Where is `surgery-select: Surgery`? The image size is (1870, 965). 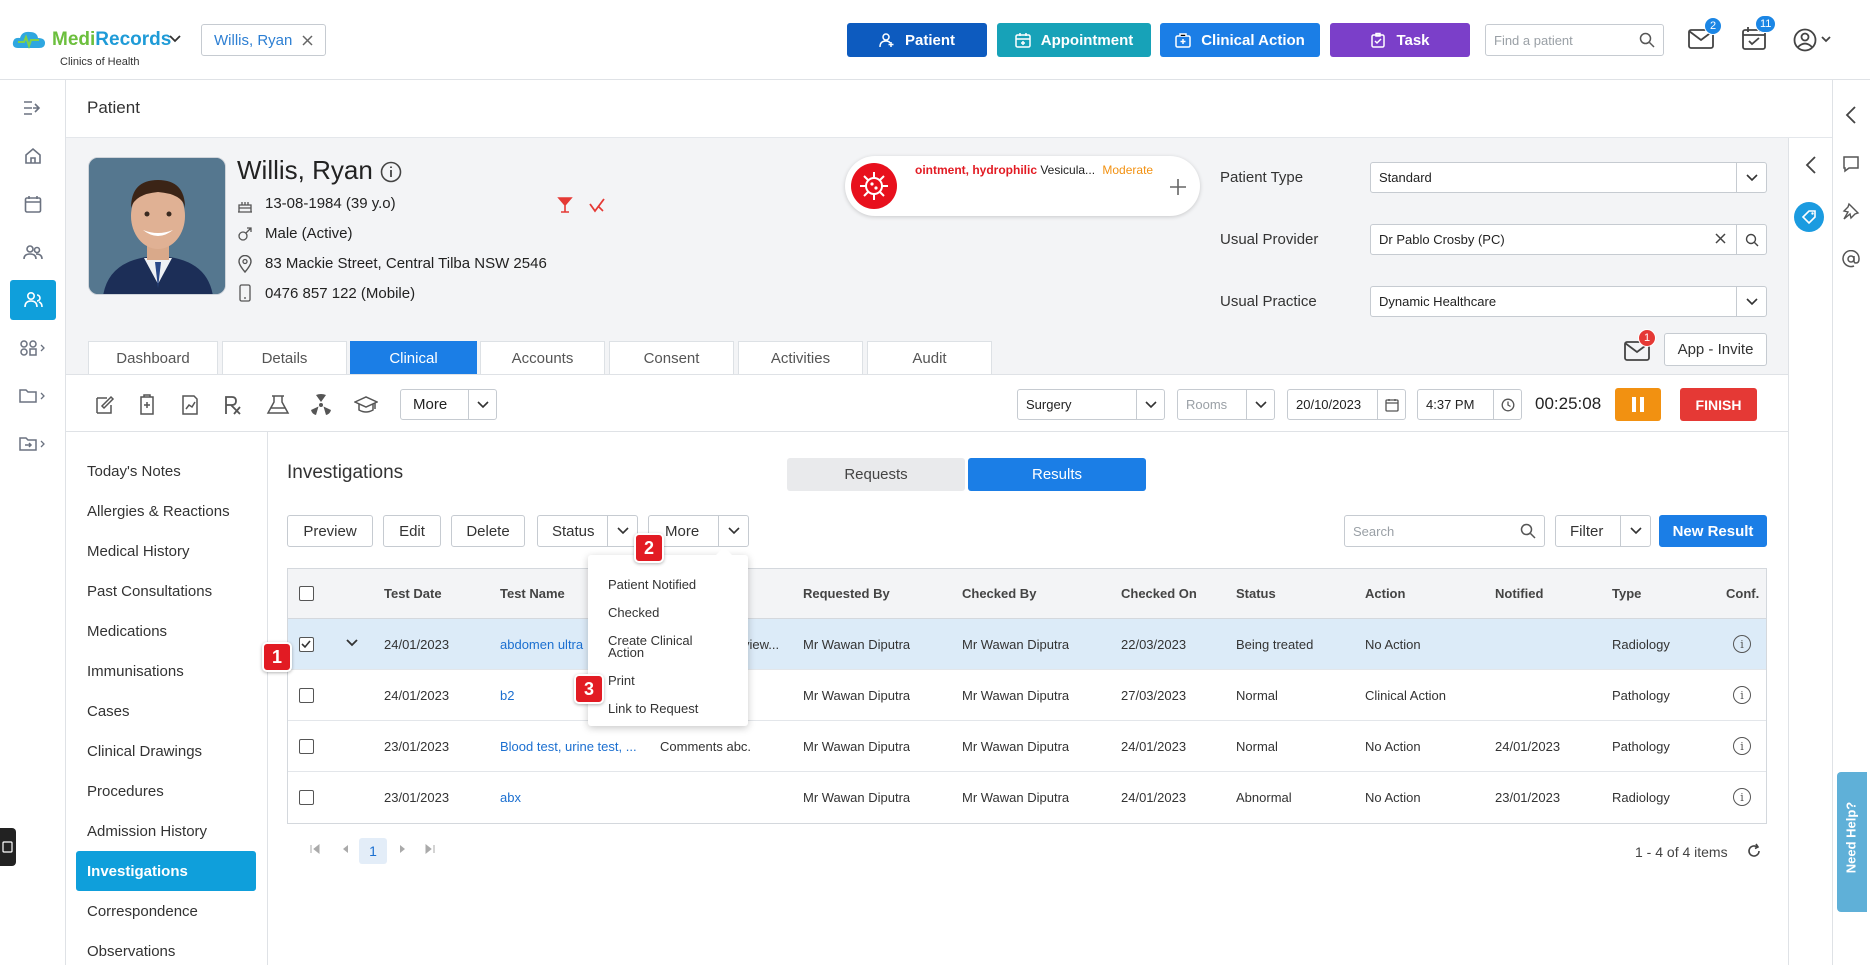 surgery-select: Surgery is located at coordinates (1091, 404).